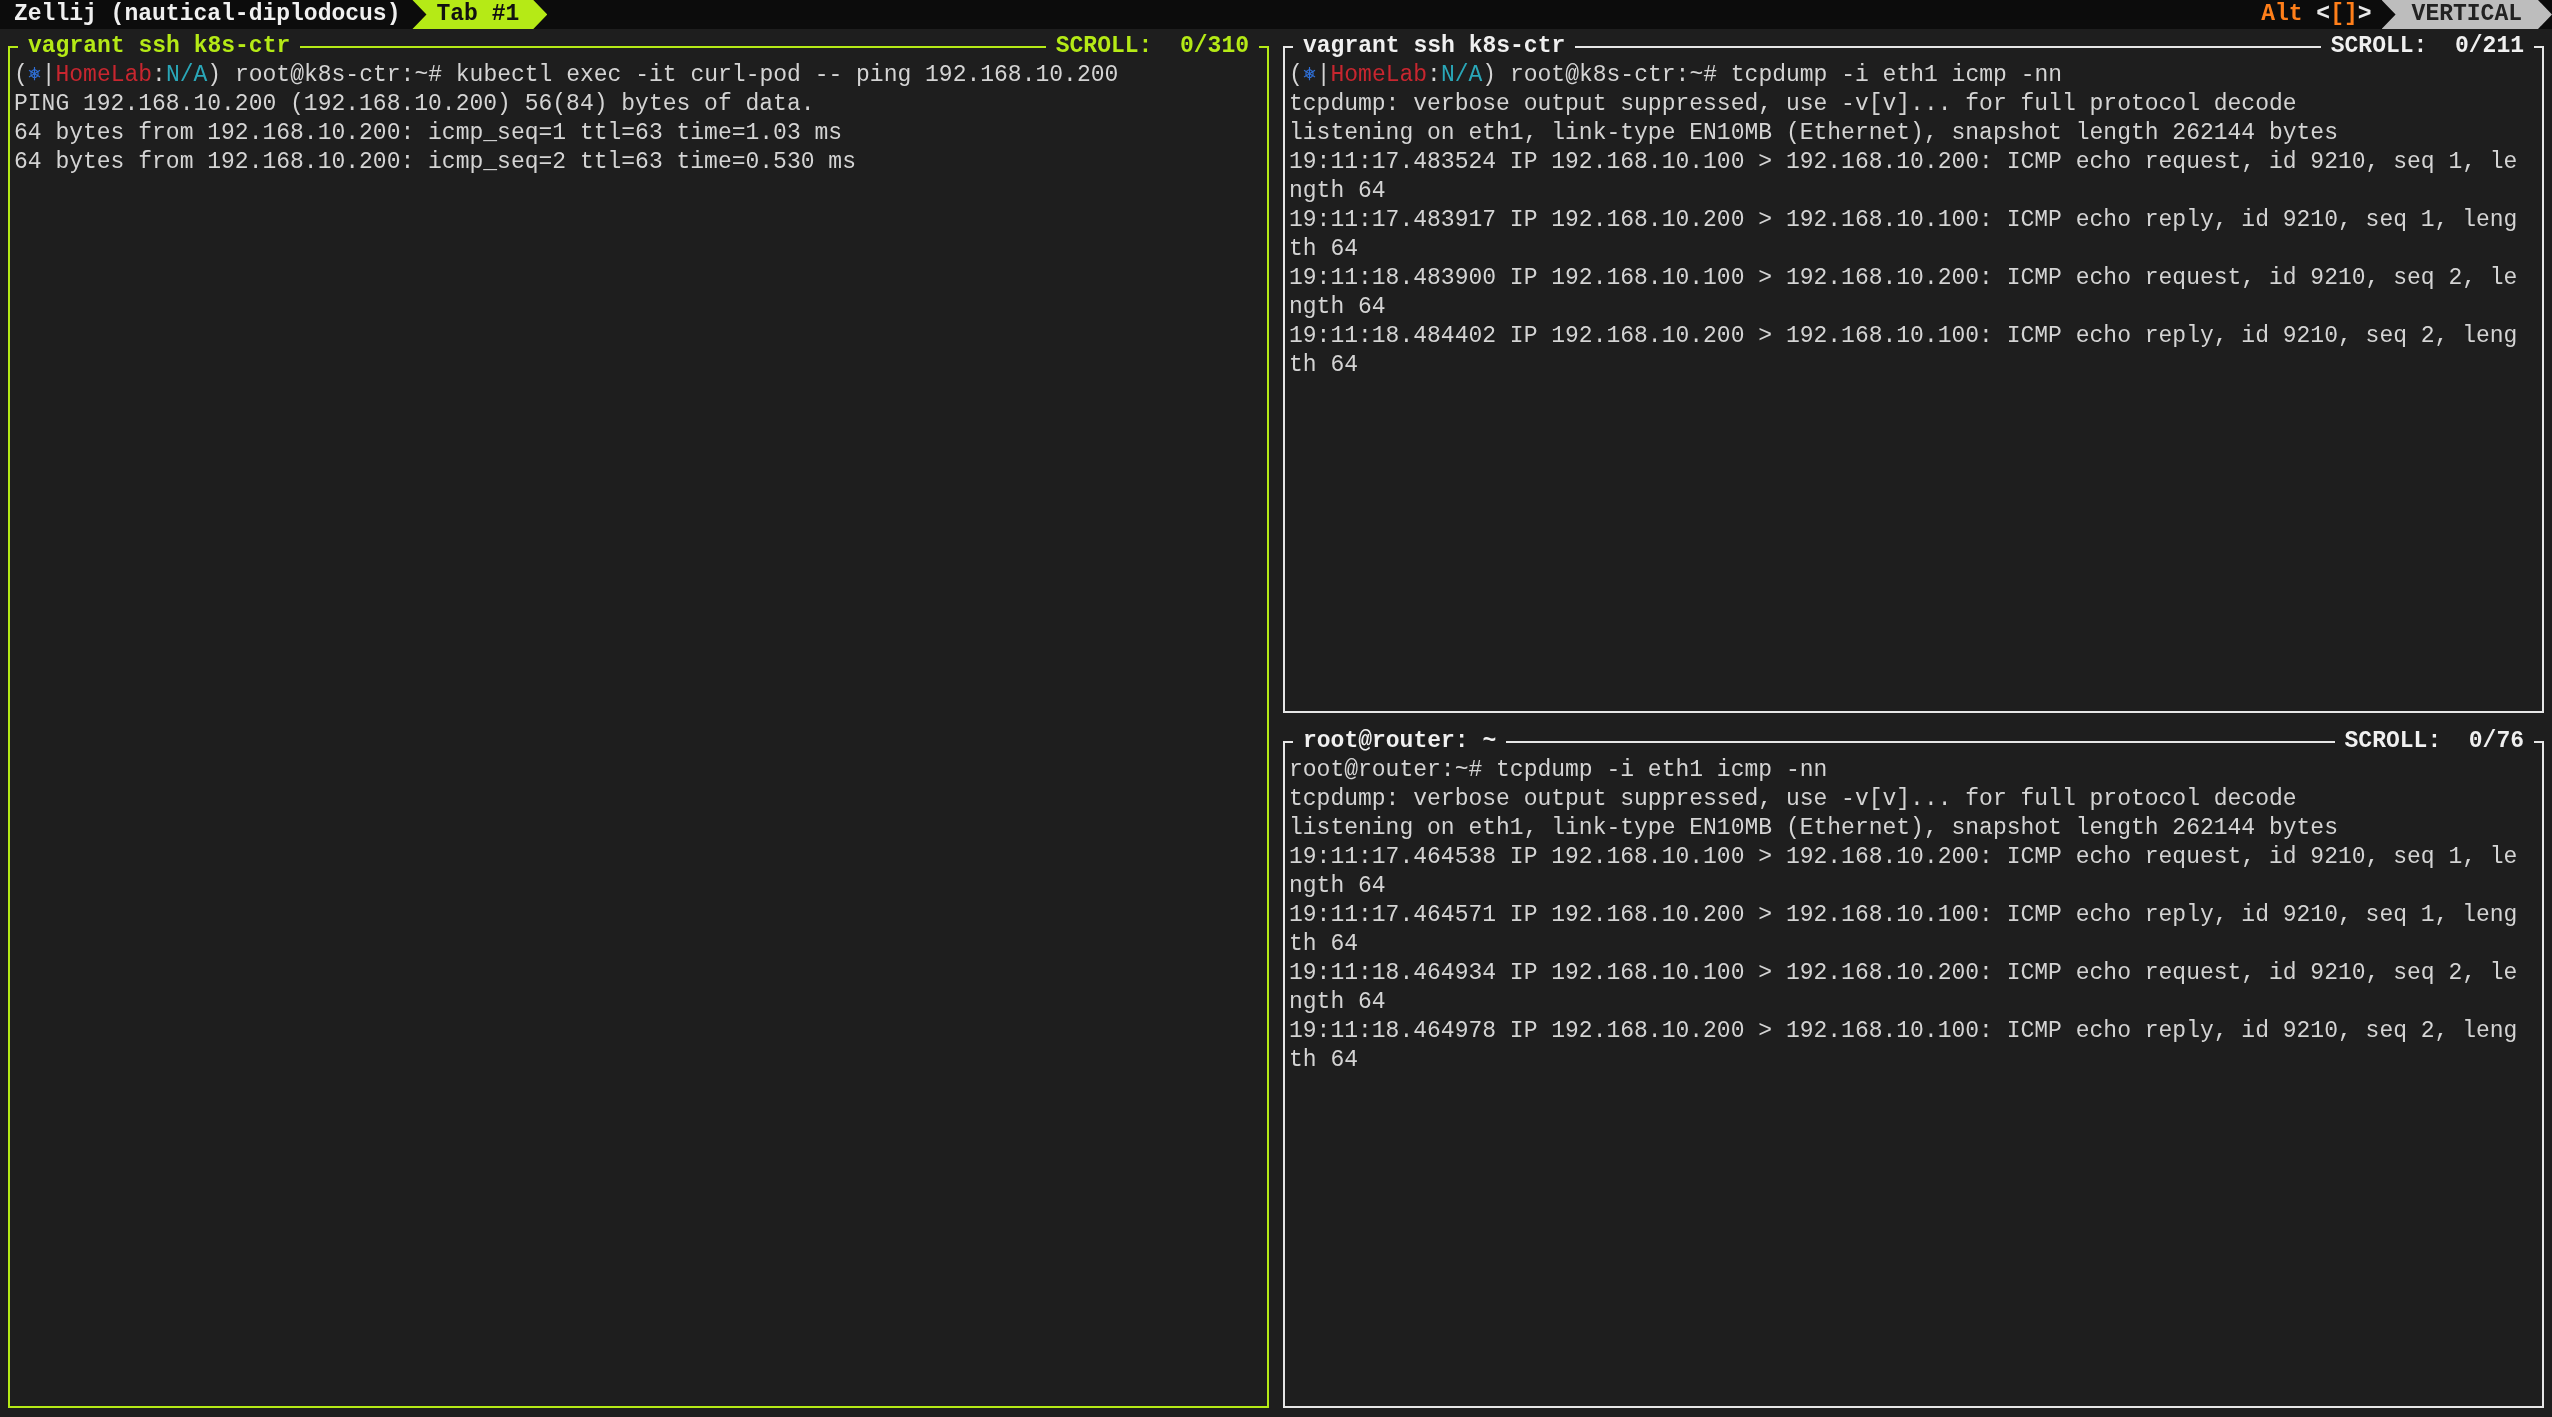 This screenshot has height=1417, width=2552. What do you see at coordinates (428, 133) in the screenshot?
I see `terminal-line: 64 bytes from 192.168.10.200: icmp_seq=1 ttl=63 time=1.03 ms` at bounding box center [428, 133].